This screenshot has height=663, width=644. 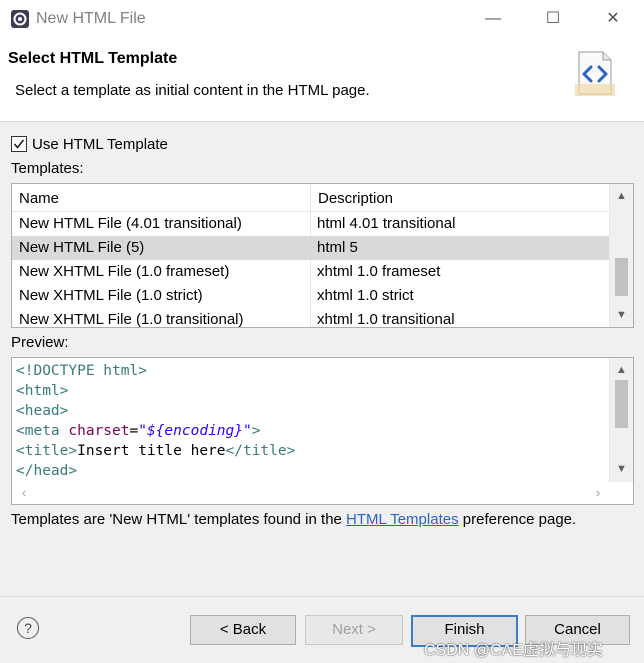 I want to click on code-meta-attr: charset, so click(x=99, y=431).